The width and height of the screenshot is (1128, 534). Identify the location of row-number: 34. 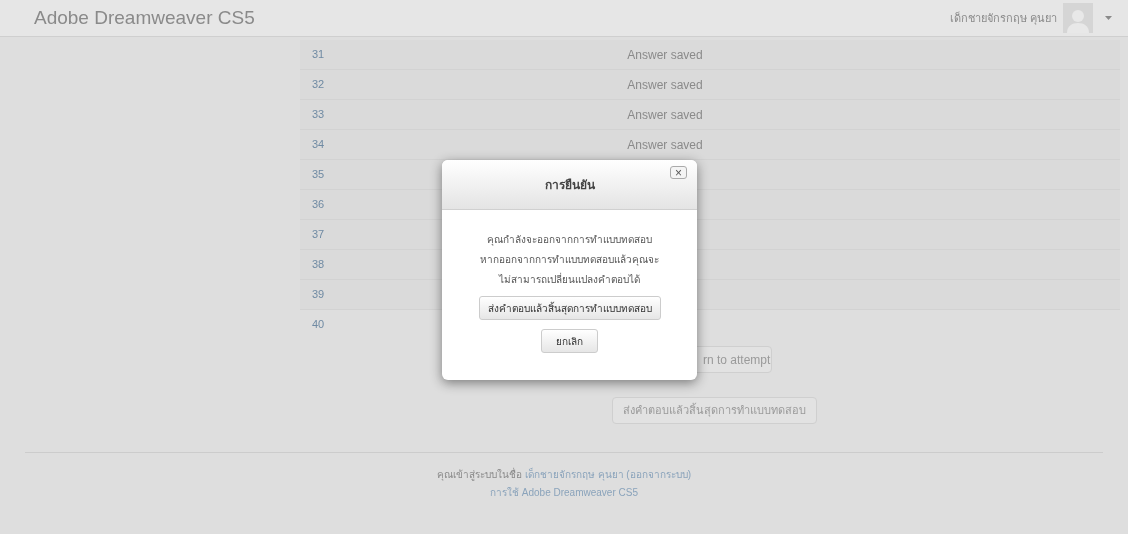
(450, 144).